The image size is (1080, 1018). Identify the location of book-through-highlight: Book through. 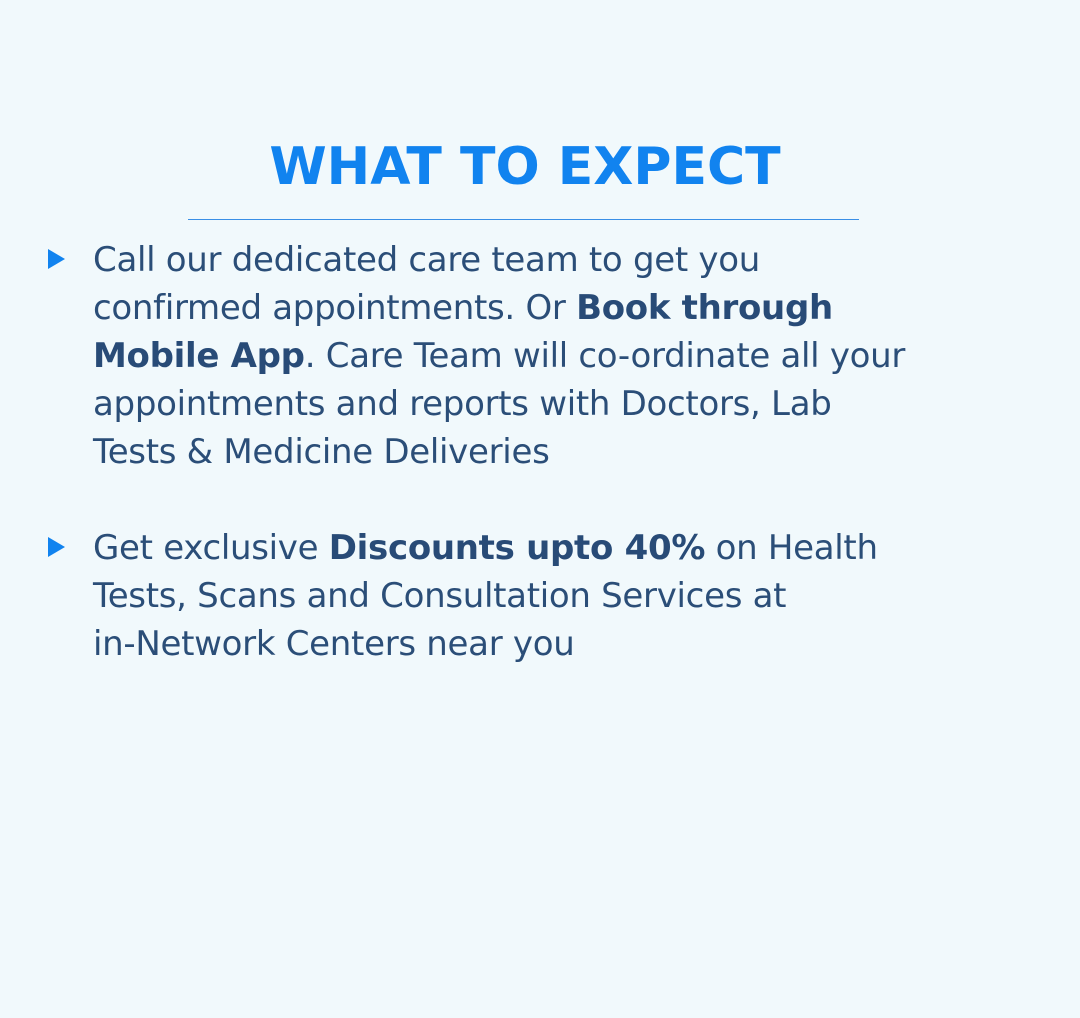
(704, 308).